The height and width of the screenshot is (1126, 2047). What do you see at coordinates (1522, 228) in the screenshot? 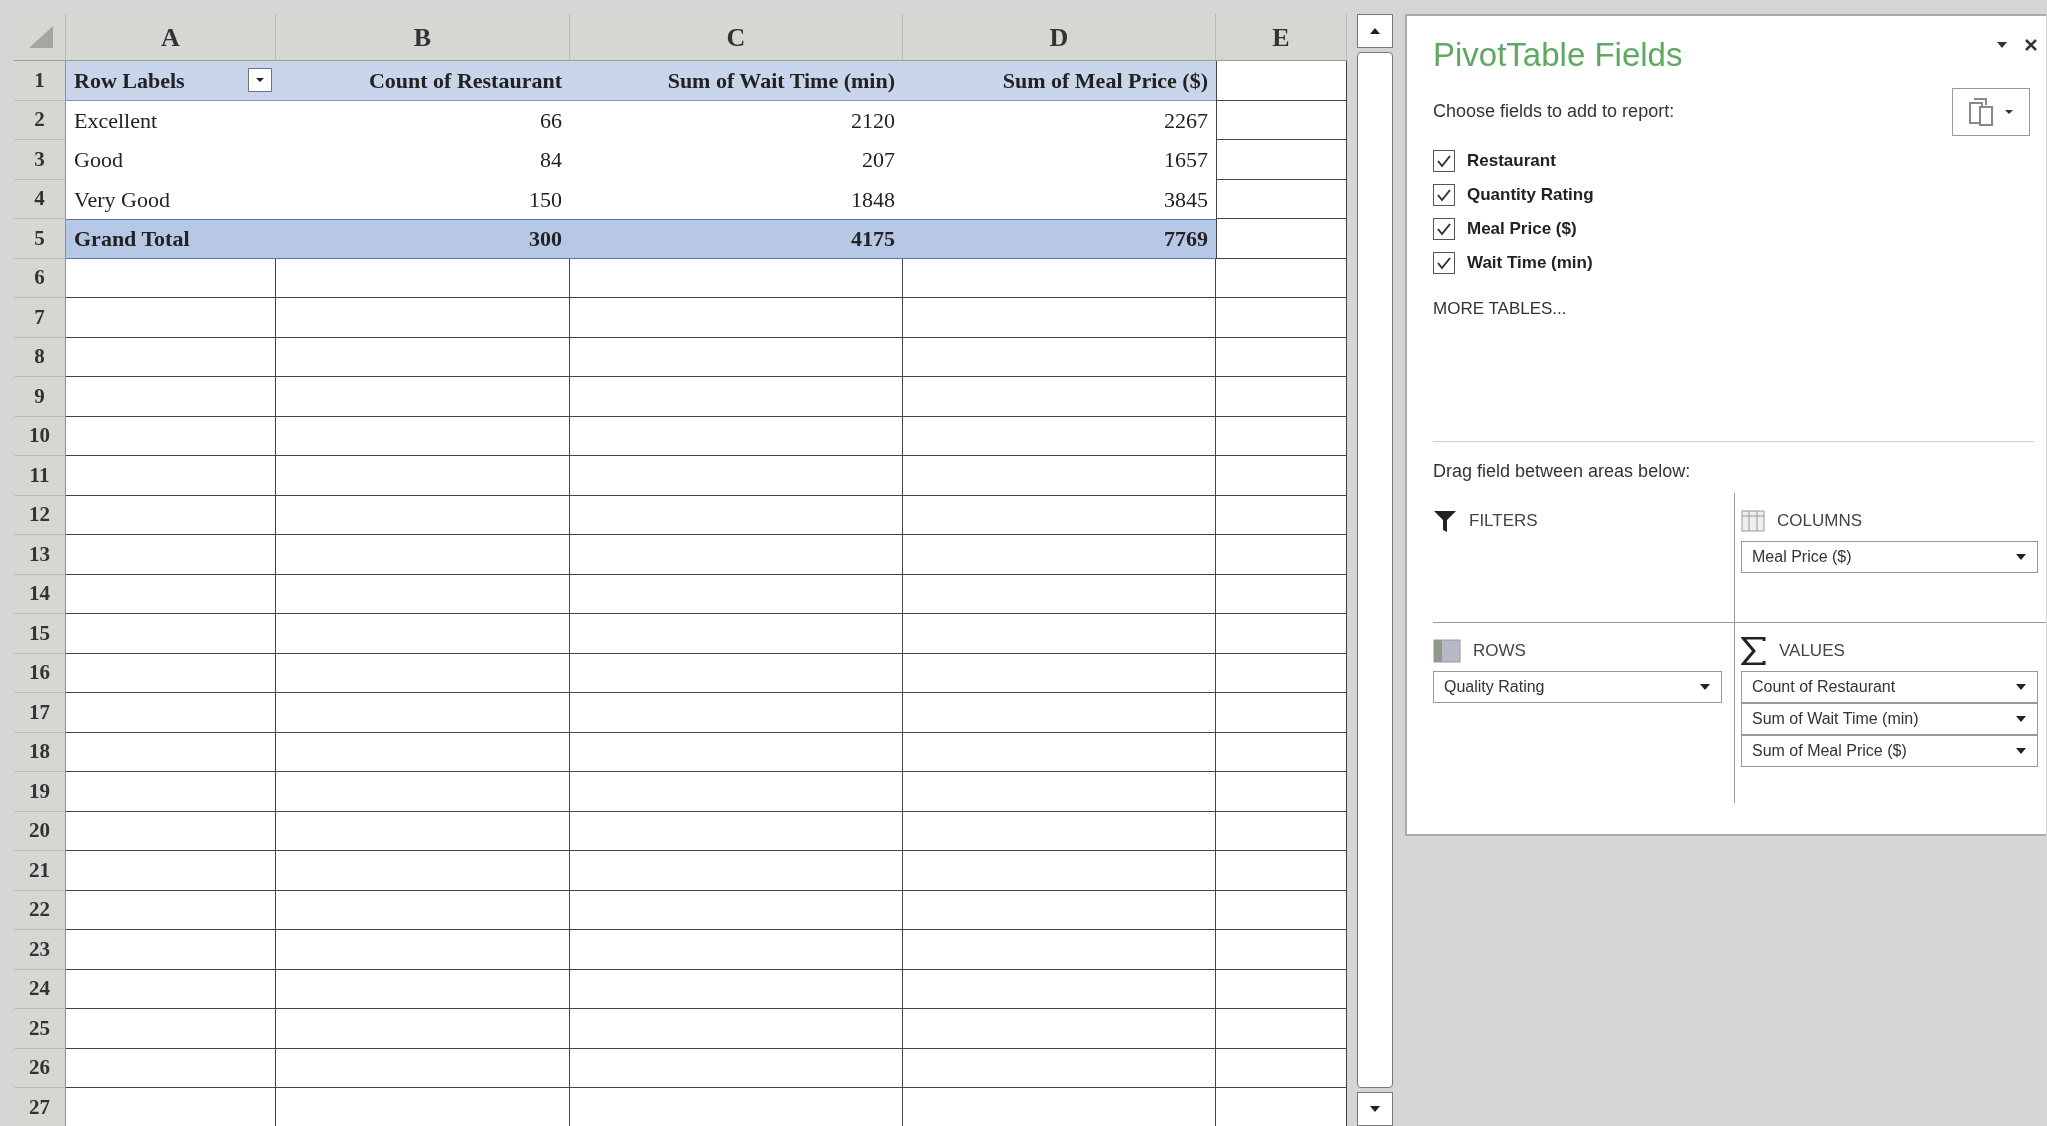
I see `field-label: Meal Price ($)` at bounding box center [1522, 228].